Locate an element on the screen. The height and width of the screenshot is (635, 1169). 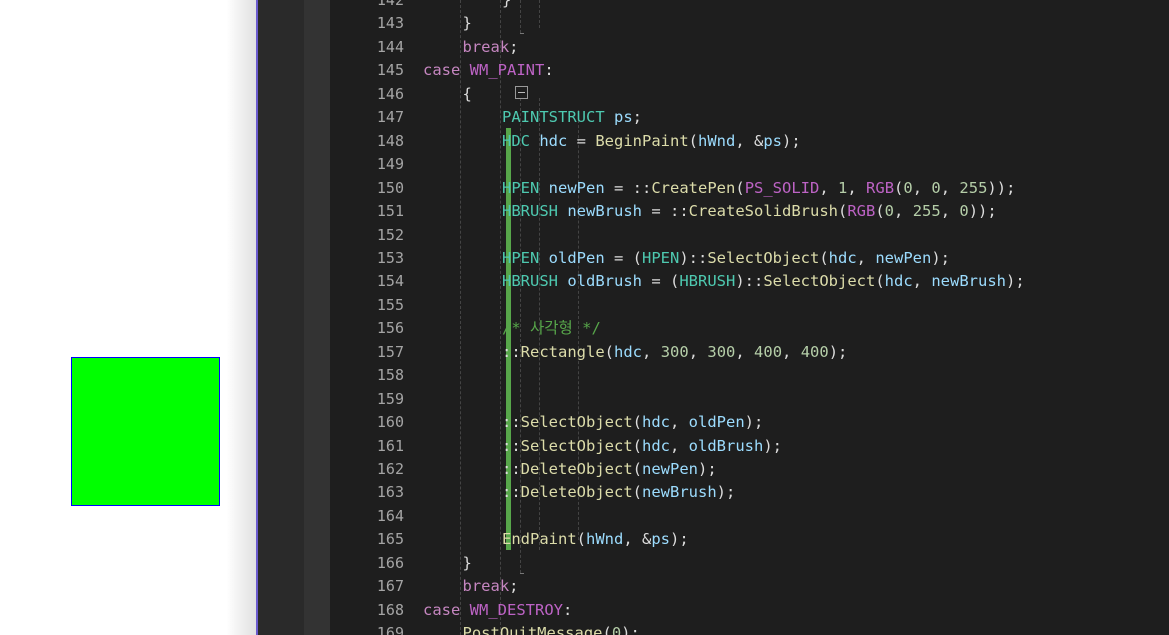
line-number: 153 is located at coordinates (390, 257).